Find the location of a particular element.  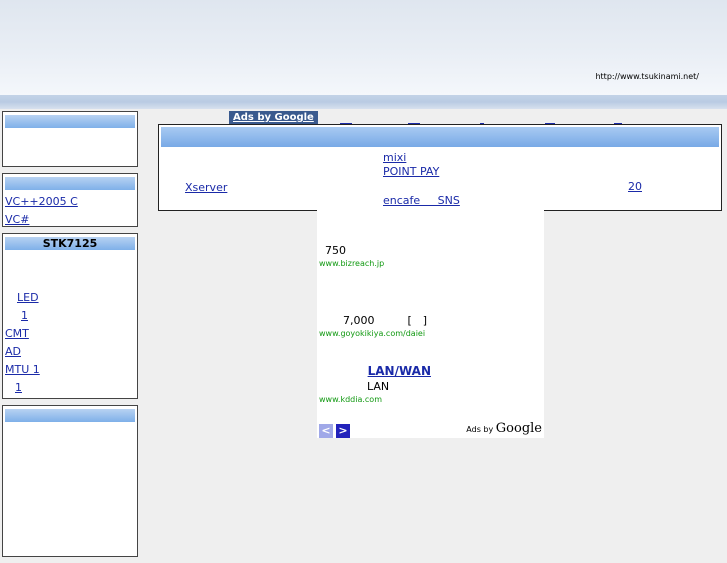

link-table-link-20: 20 is located at coordinates (631, 186).